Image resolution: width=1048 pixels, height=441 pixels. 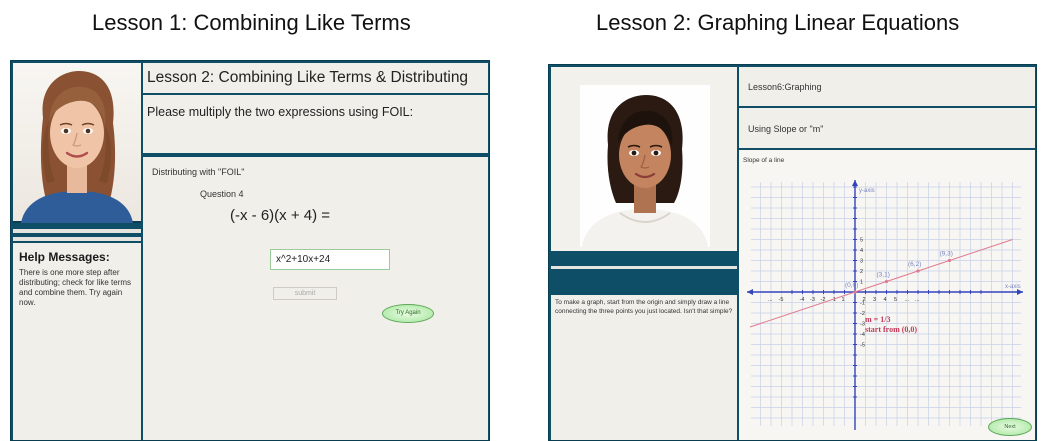 What do you see at coordinates (895, 300) in the screenshot?
I see `x-tick-label: 5` at bounding box center [895, 300].